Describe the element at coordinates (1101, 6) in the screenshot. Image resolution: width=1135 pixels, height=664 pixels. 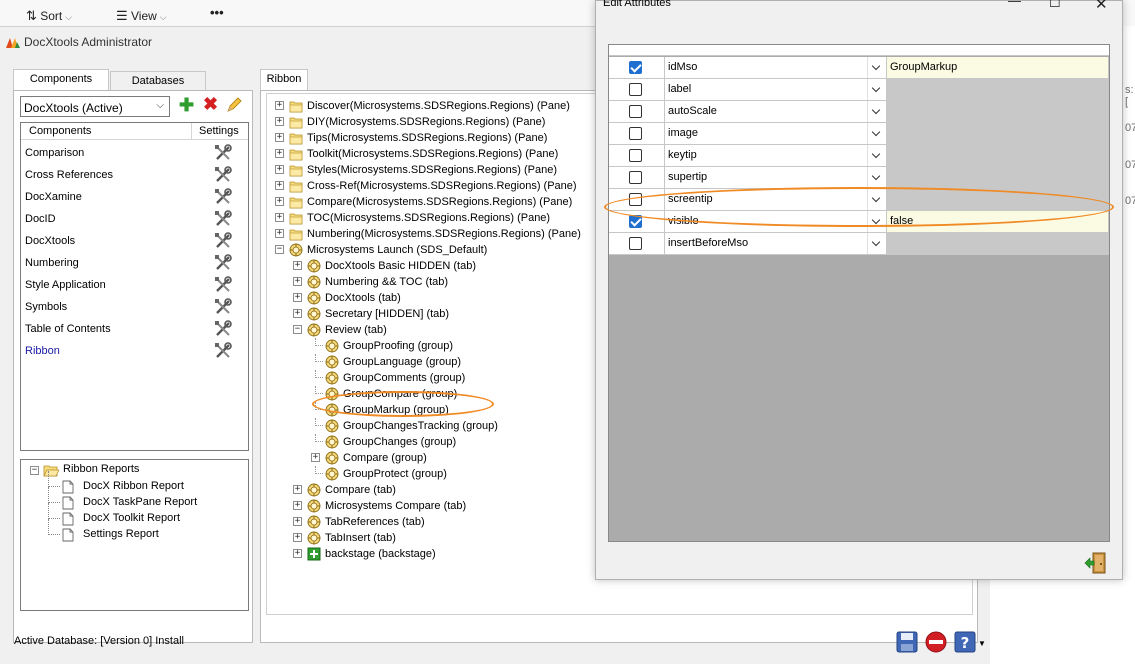
I see `close-button: ✕` at that location.